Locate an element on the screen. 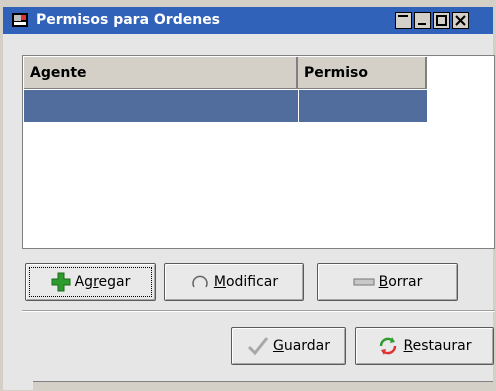  separator is located at coordinates (258, 311).